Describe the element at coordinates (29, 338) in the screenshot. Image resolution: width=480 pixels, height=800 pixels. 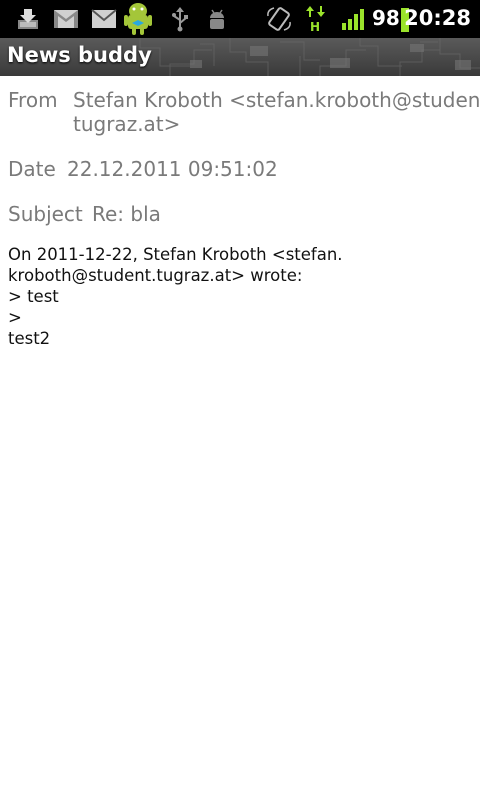
I see `body-line: test2` at that location.